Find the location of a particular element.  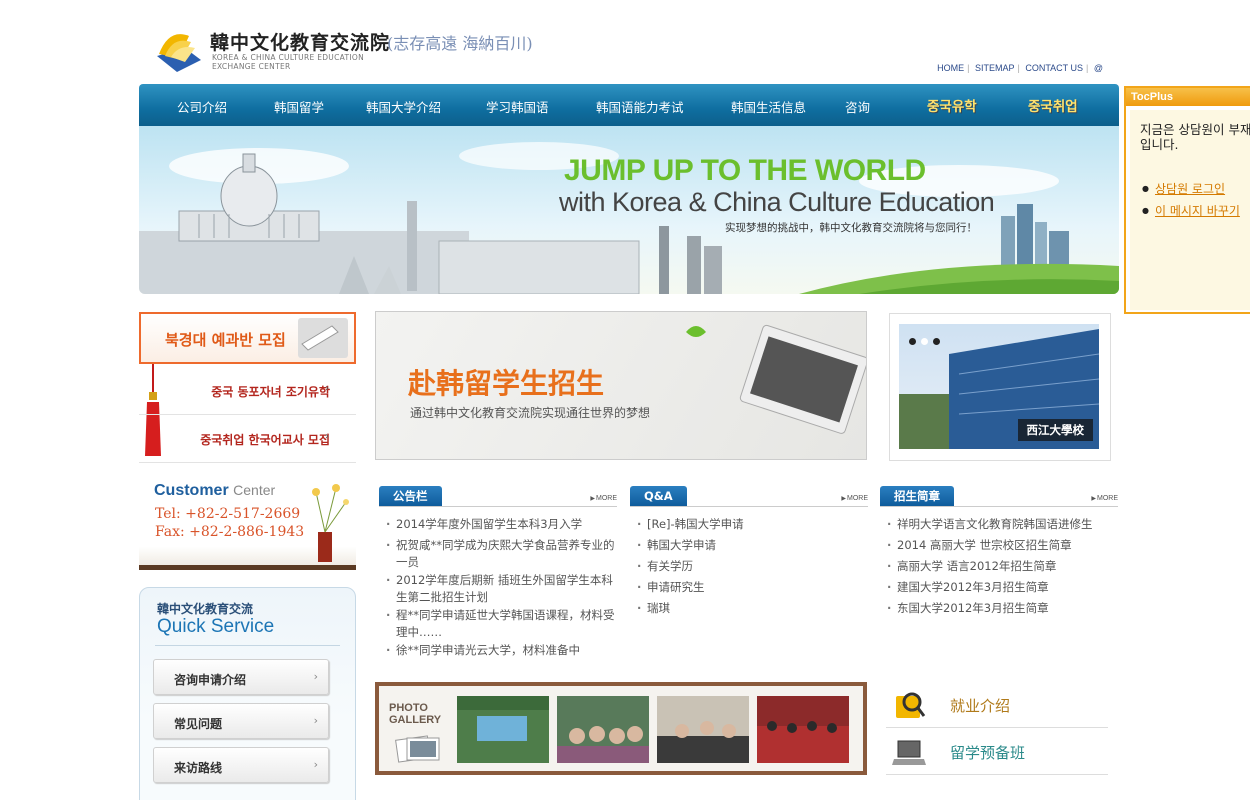

brand-name: 韓中文化教育交流院 is located at coordinates (300, 43).